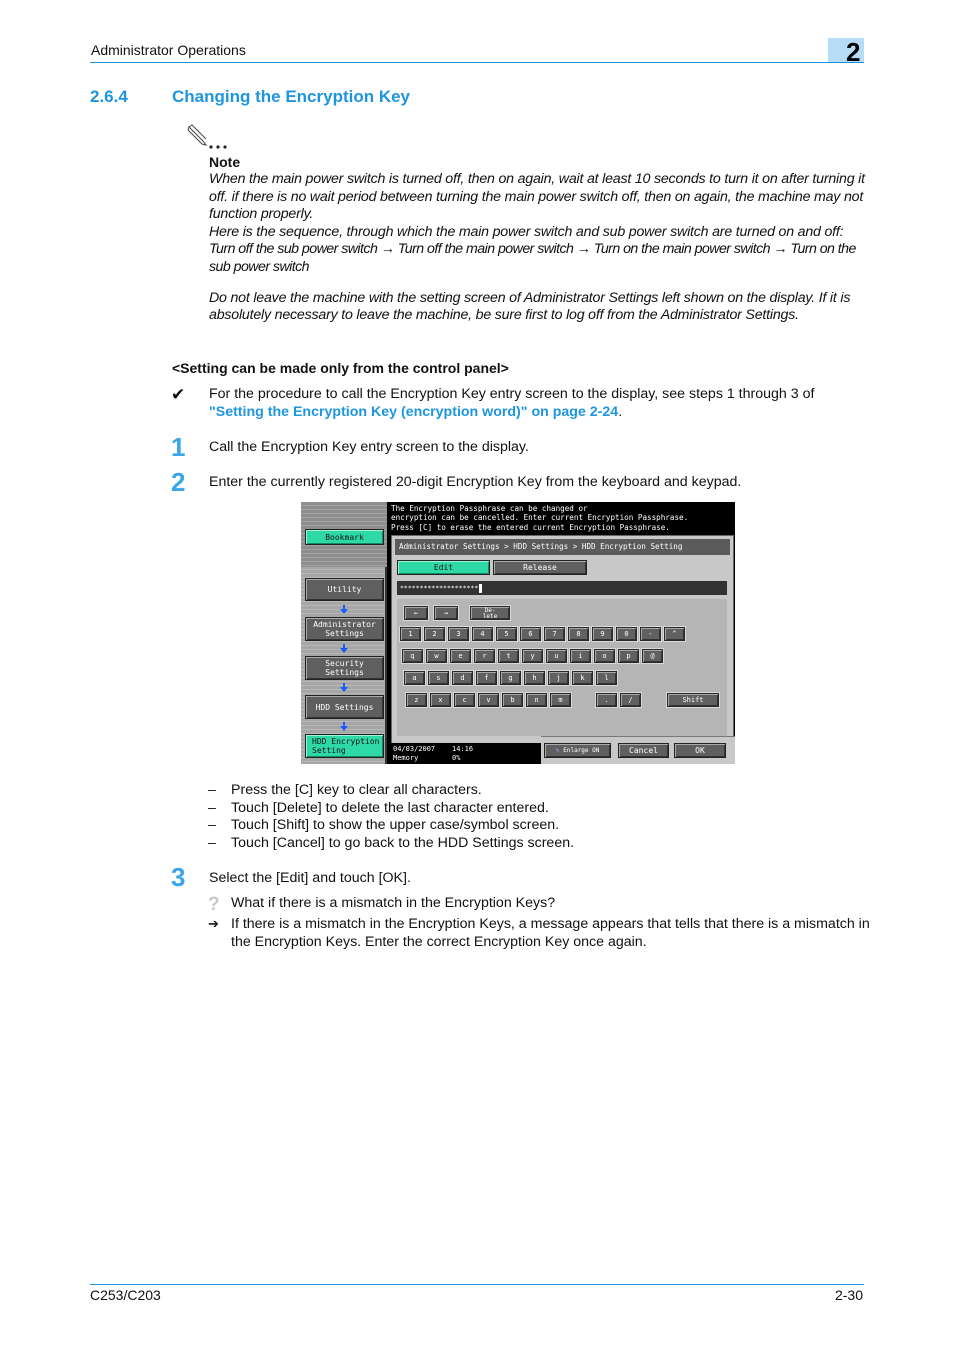  Describe the element at coordinates (414, 749) in the screenshot. I see `status-date: 04/03/2007` at that location.